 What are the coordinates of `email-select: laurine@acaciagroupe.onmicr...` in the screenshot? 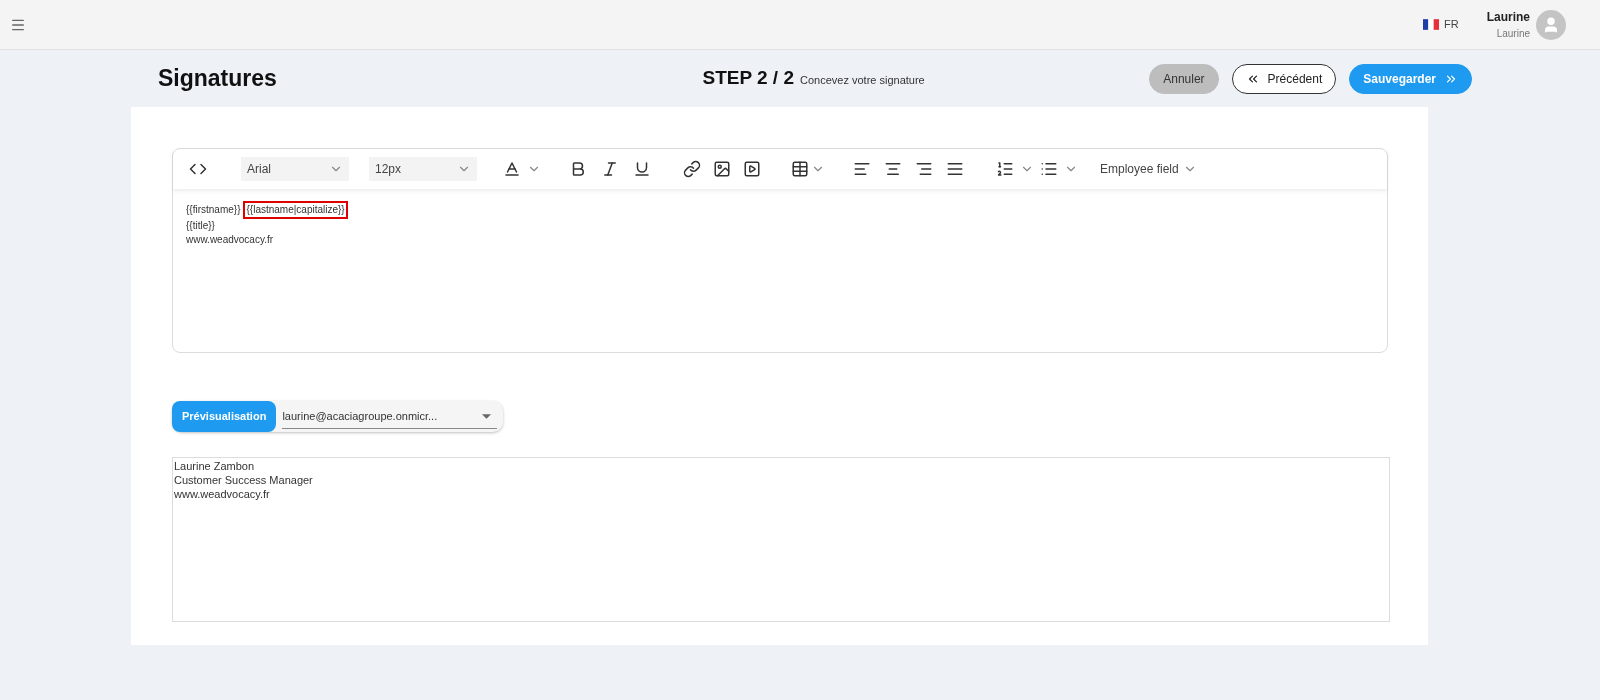 It's located at (390, 416).